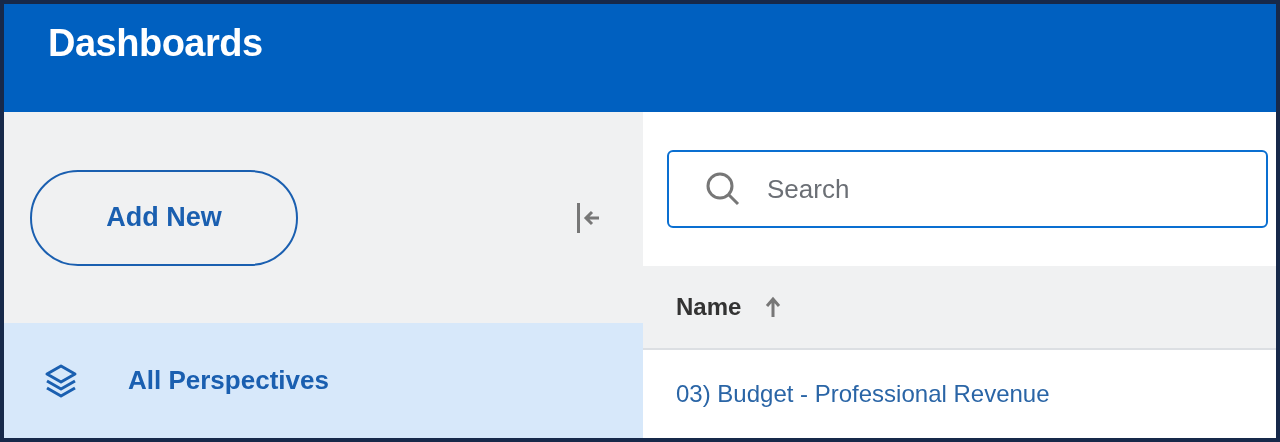  What do you see at coordinates (773, 307) in the screenshot?
I see `sort-up-icon` at bounding box center [773, 307].